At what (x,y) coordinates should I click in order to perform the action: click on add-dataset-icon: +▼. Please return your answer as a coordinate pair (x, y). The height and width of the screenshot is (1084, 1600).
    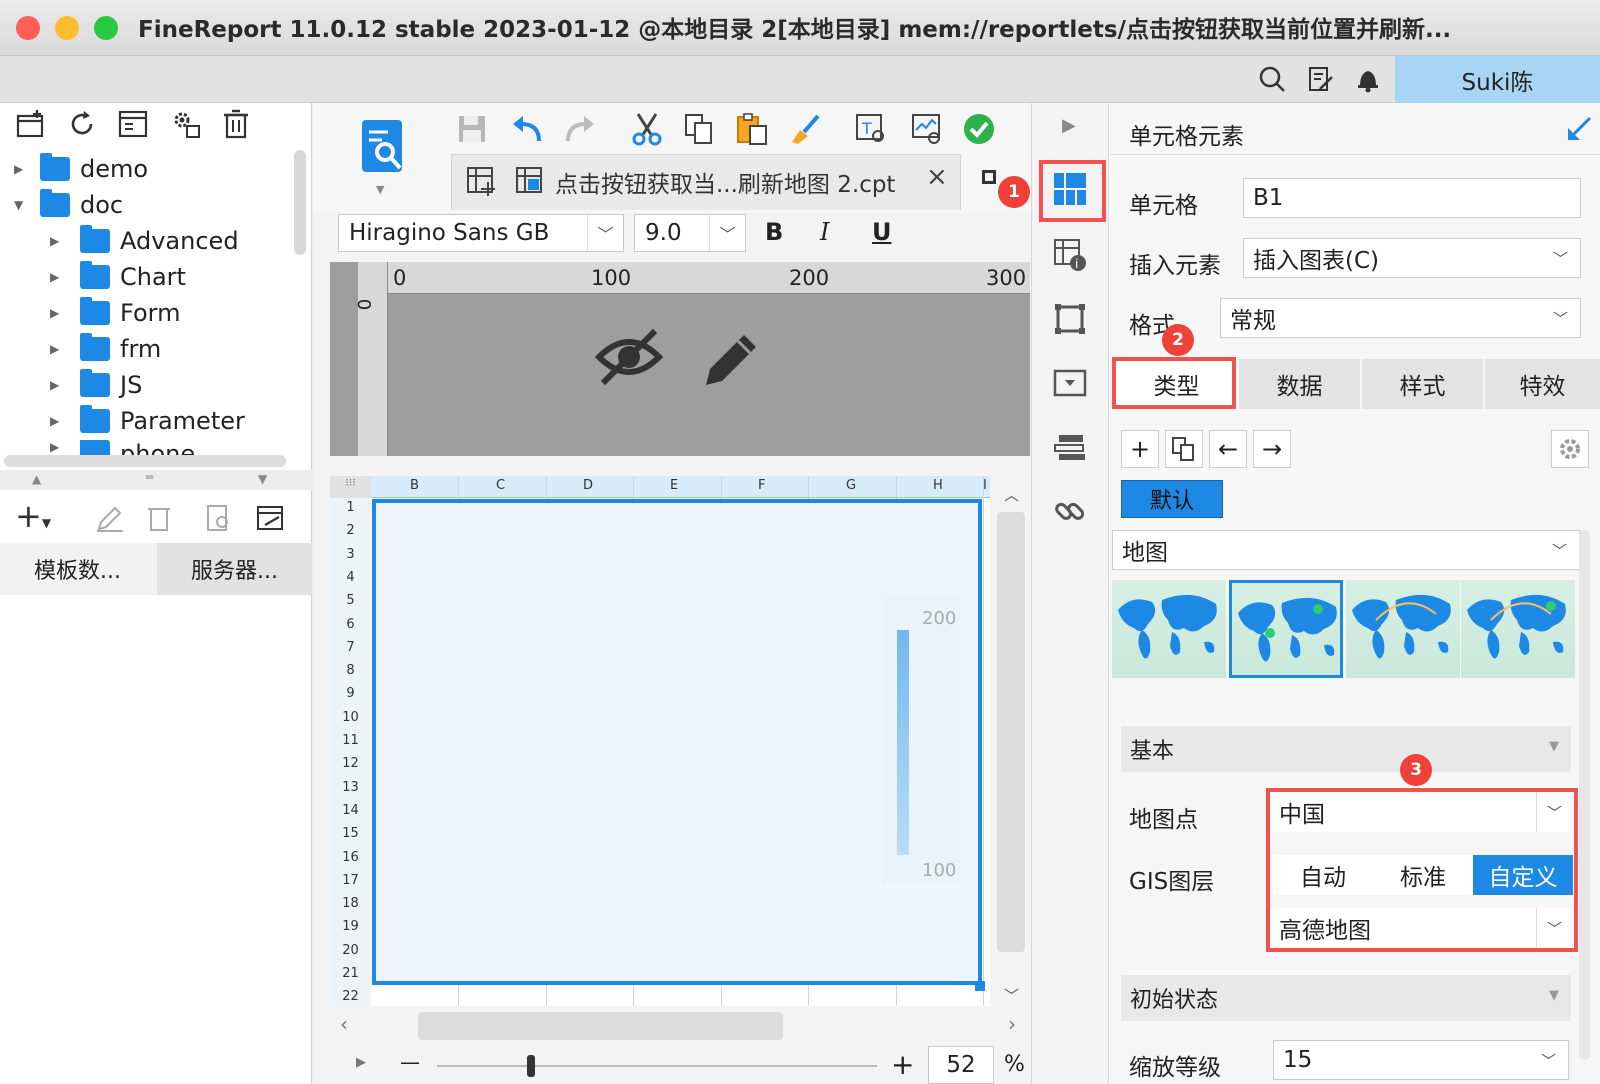
    Looking at the image, I should click on (33, 516).